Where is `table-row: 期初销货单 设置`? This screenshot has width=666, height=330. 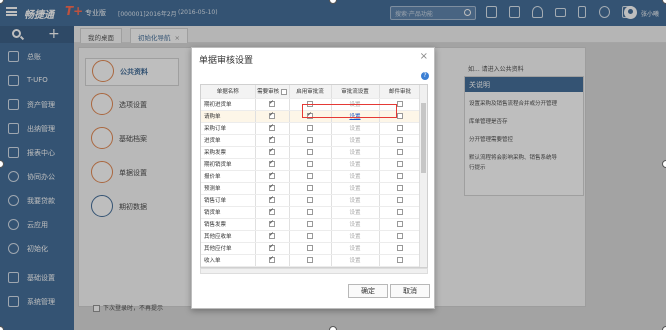
table-row: 期初销货单 设置 is located at coordinates (311, 164).